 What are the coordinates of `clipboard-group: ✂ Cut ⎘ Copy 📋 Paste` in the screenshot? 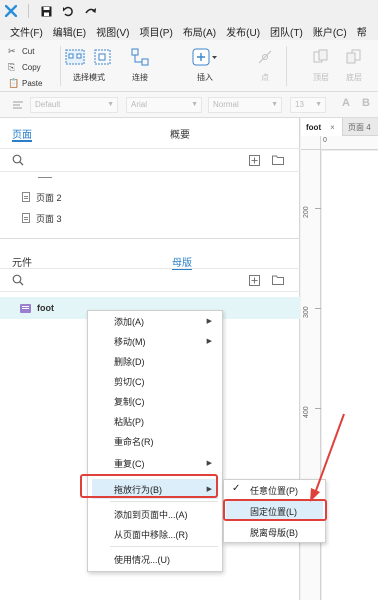 It's located at (33, 67).